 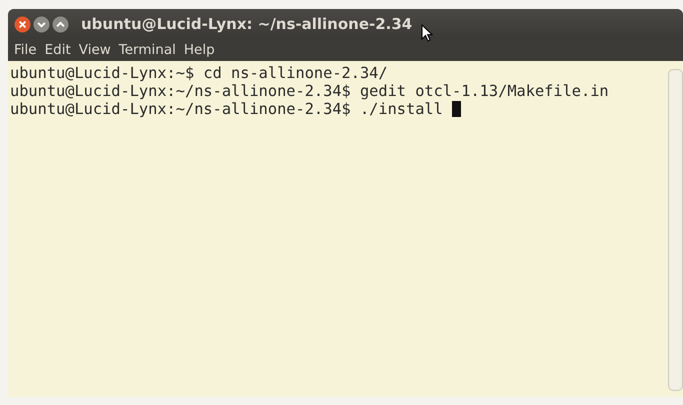 I want to click on close-icon, so click(x=22, y=24).